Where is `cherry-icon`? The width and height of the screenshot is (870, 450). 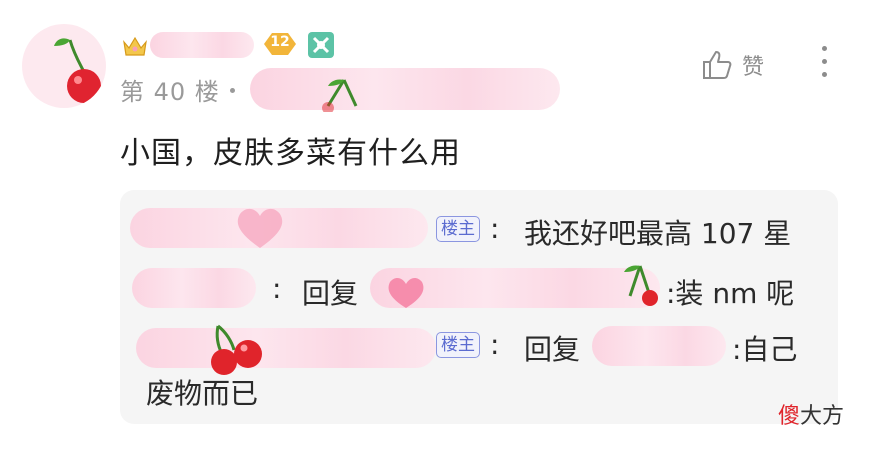 cherry-icon is located at coordinates (77, 70).